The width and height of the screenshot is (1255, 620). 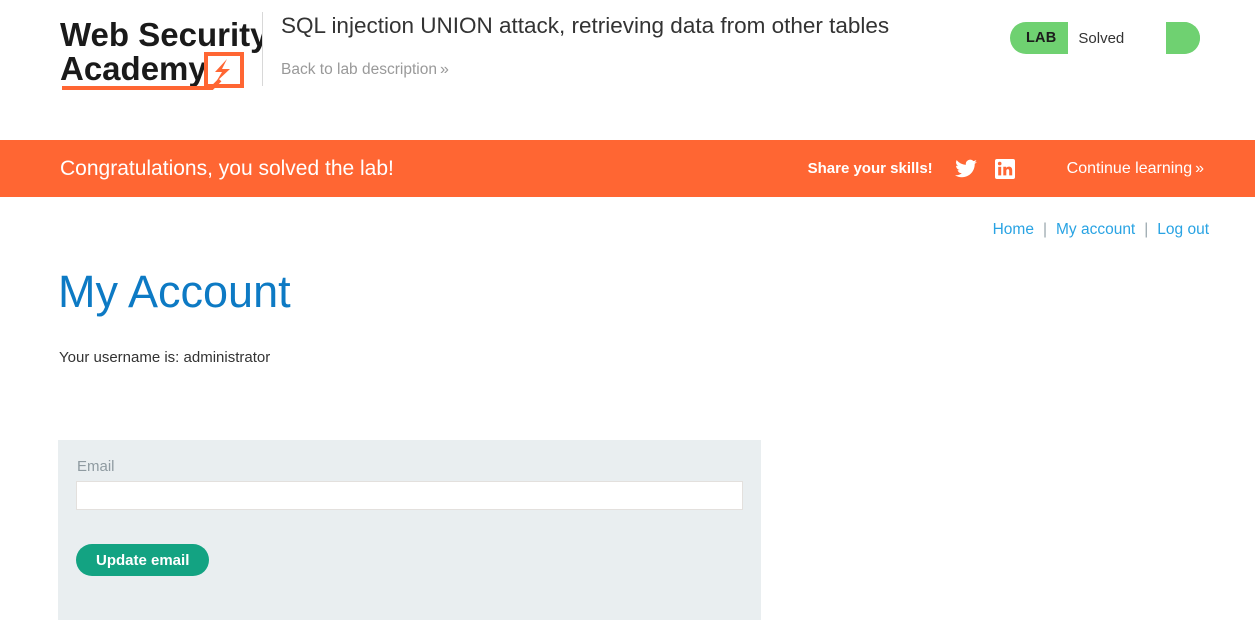 What do you see at coordinates (1013, 229) in the screenshot?
I see `nav-link-home: Home` at bounding box center [1013, 229].